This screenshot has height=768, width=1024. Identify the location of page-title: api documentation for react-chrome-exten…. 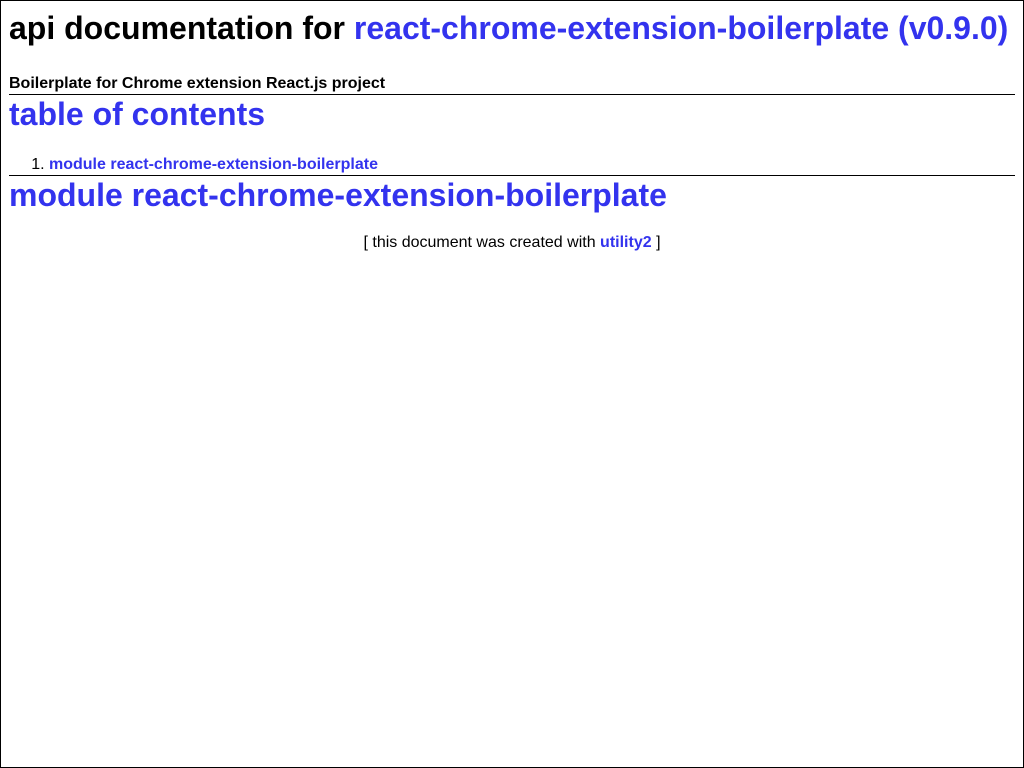
(512, 28).